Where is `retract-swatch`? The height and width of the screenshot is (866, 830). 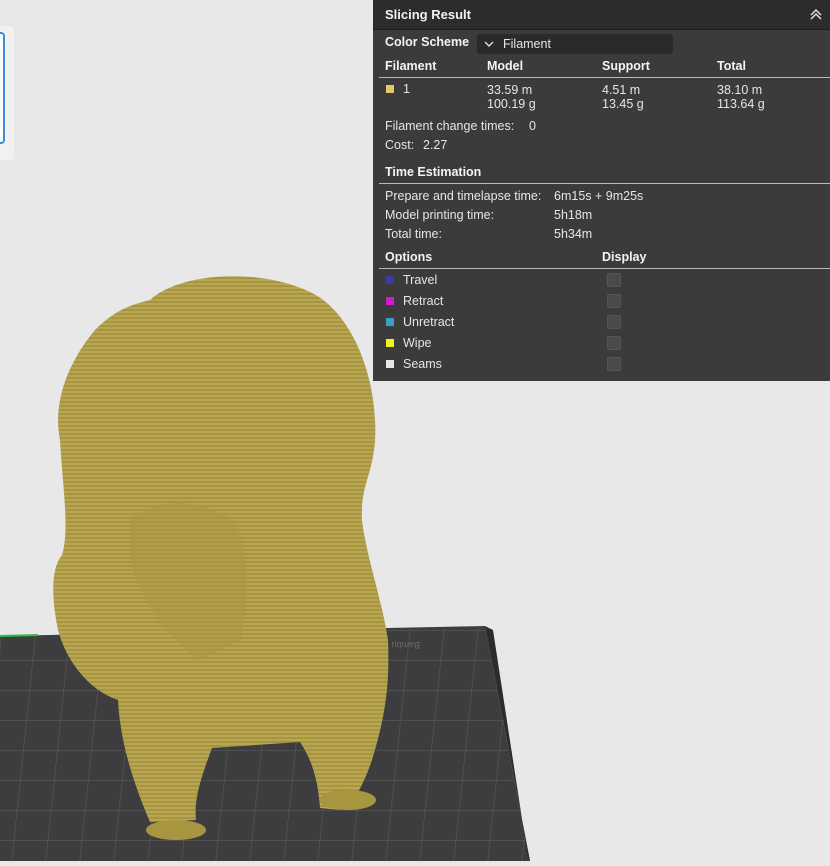
retract-swatch is located at coordinates (390, 301).